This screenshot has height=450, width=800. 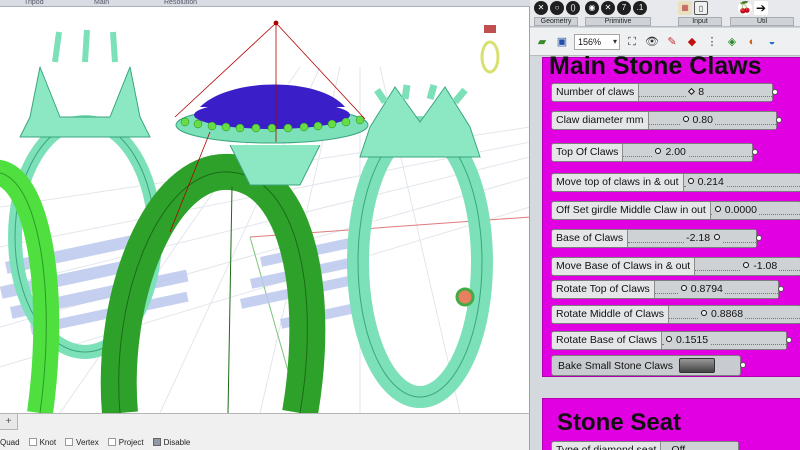 I want to click on group-stone-seat: Stone Seat Type of diamond seat Off, so click(x=671, y=424).